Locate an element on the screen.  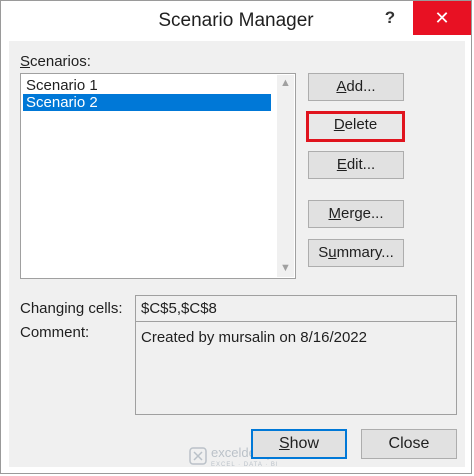
list-item: Scenario 1 is located at coordinates (147, 85).